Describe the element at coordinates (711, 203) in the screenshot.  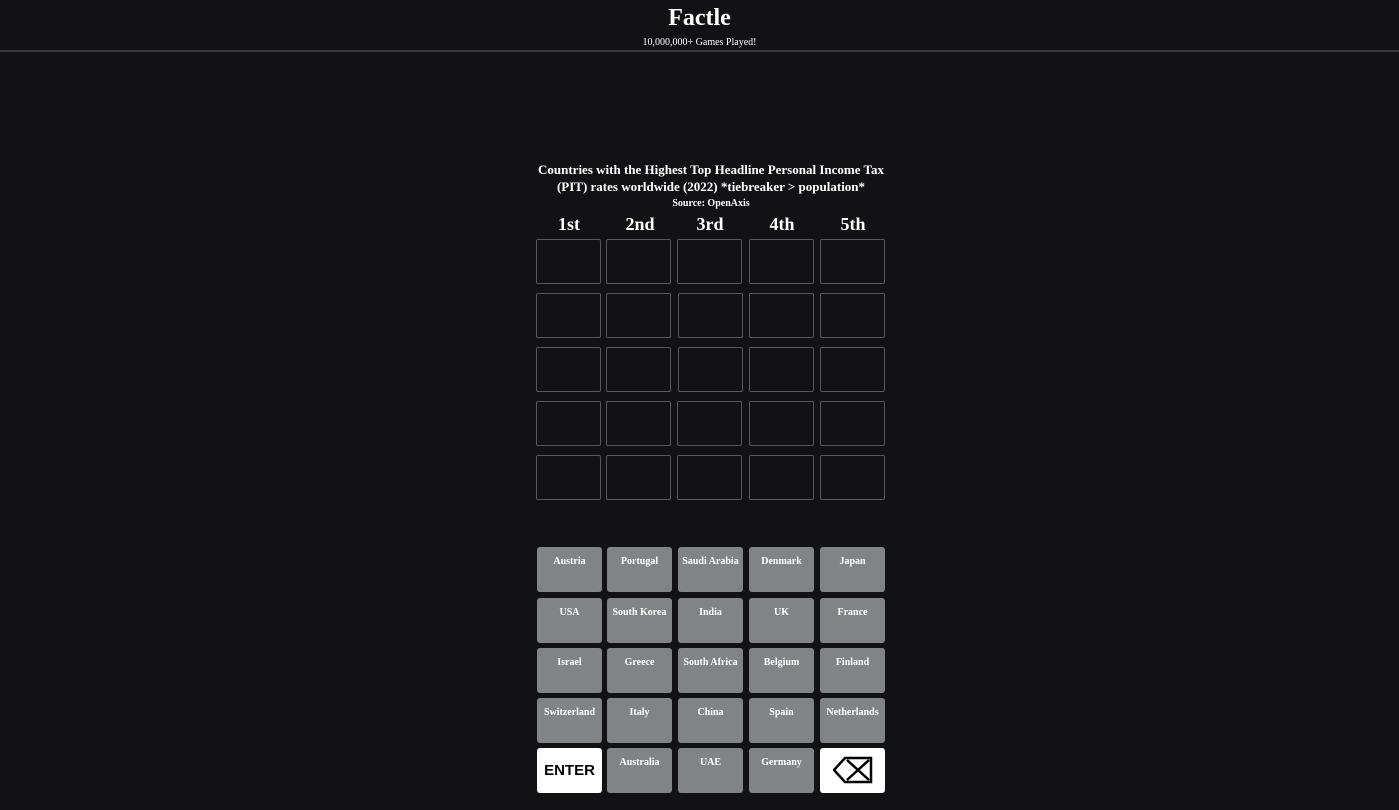
I see `puzzle-source: Source: OpenAxis` at that location.